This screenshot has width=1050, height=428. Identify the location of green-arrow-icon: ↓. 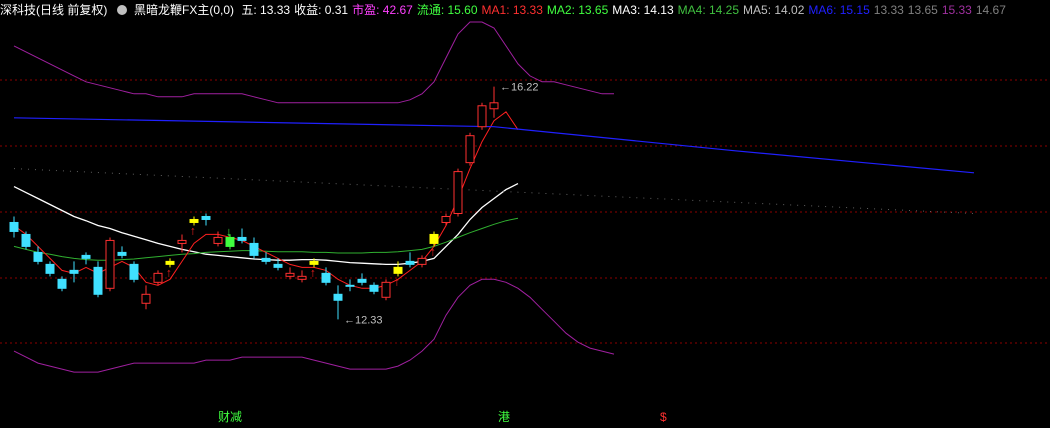
(229, 231).